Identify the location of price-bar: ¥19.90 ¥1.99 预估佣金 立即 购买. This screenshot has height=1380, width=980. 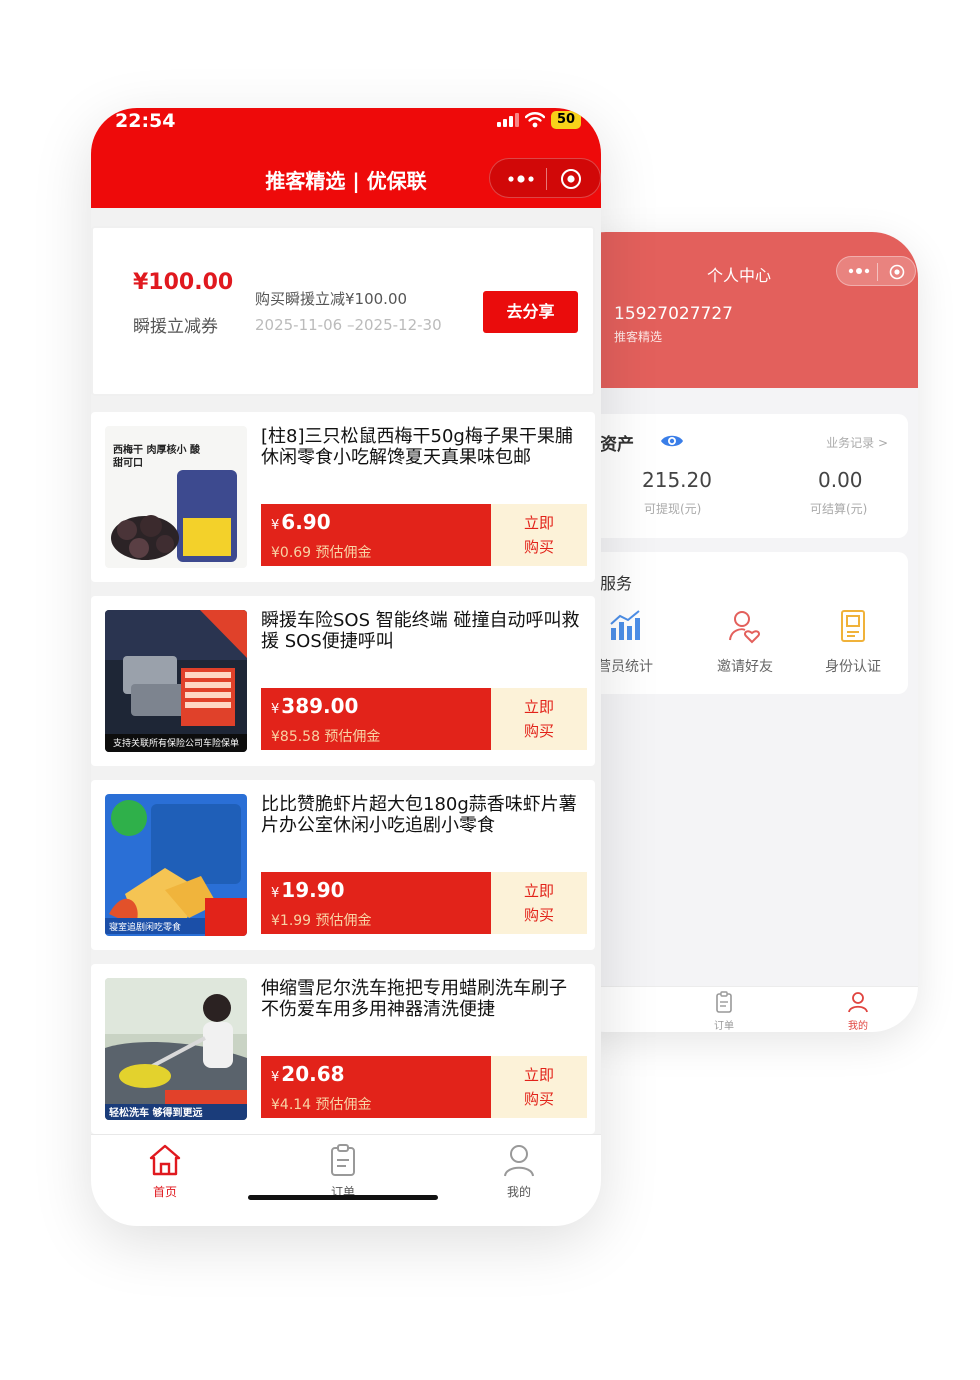
(424, 903).